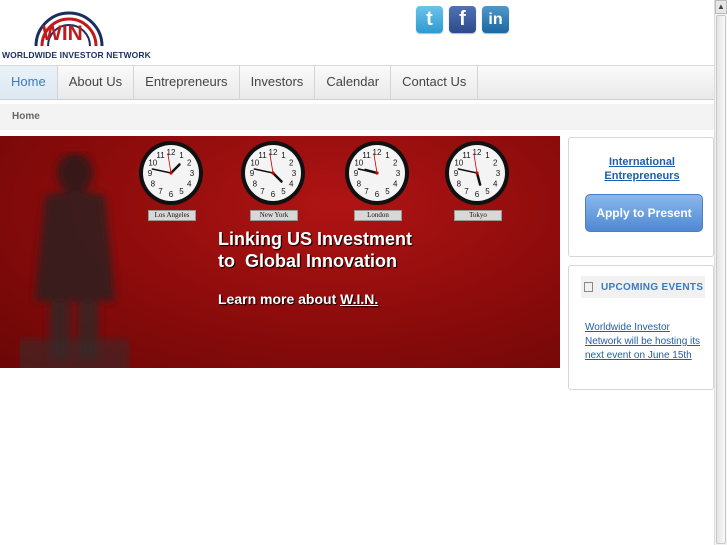 This screenshot has height=545, width=727. What do you see at coordinates (172, 215) in the screenshot?
I see `clock-city-label: Los Angeles` at bounding box center [172, 215].